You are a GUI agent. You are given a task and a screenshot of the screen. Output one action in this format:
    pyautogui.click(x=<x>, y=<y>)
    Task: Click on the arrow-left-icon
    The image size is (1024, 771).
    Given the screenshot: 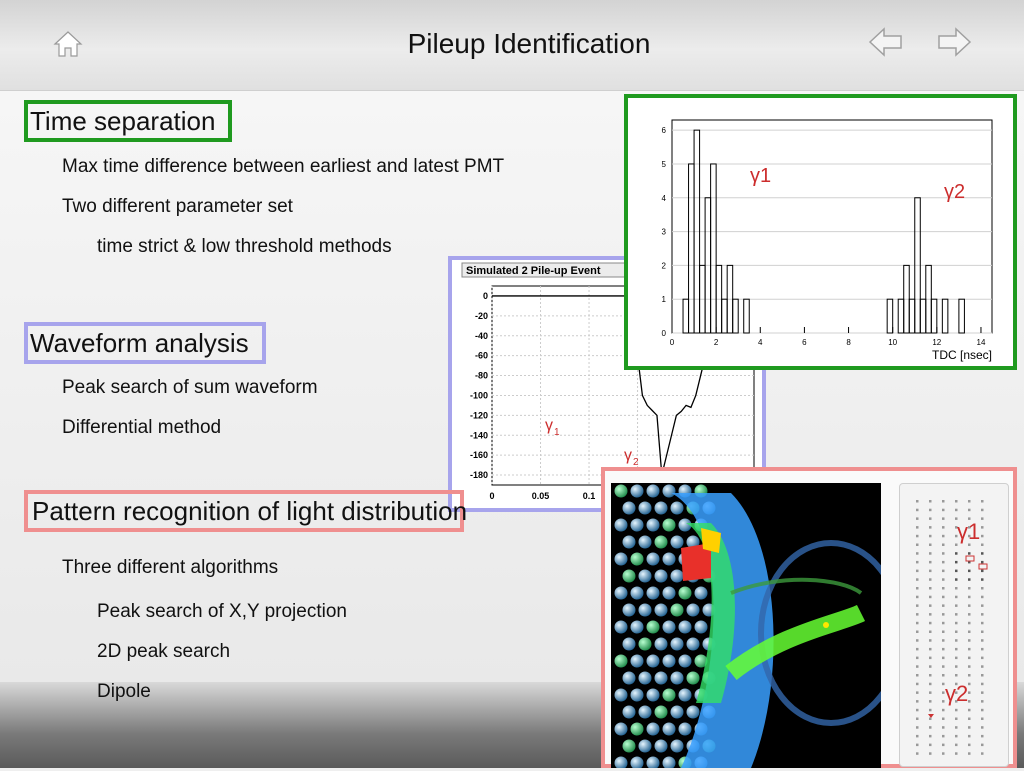 What is the action you would take?
    pyautogui.click(x=886, y=42)
    